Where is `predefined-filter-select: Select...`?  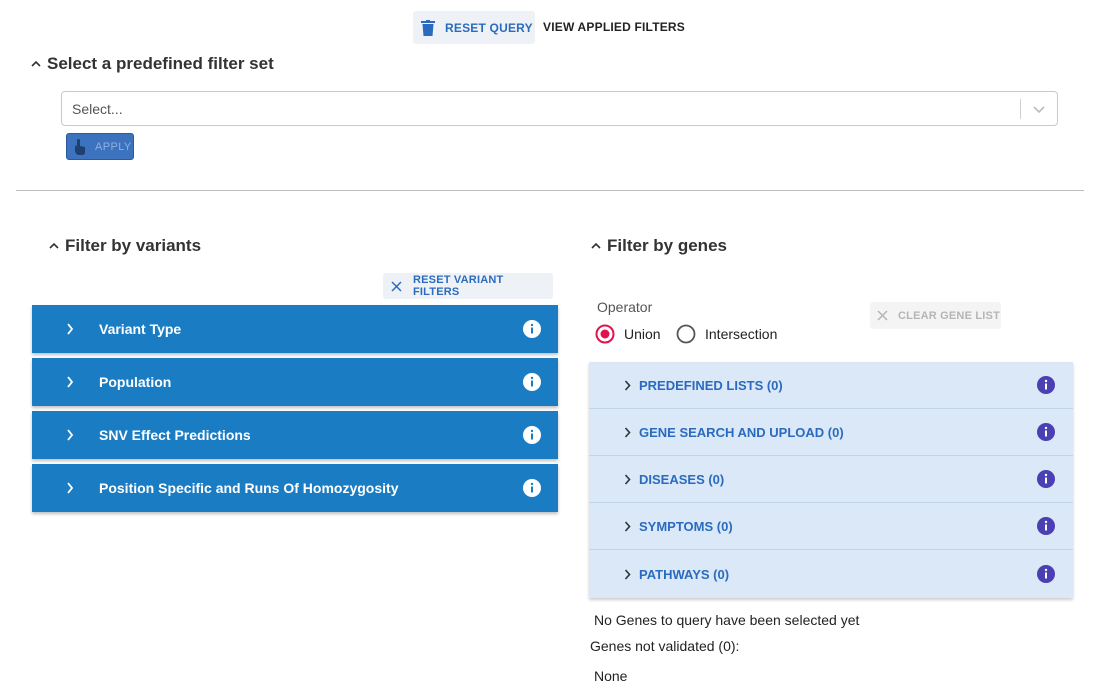 predefined-filter-select: Select... is located at coordinates (559, 108).